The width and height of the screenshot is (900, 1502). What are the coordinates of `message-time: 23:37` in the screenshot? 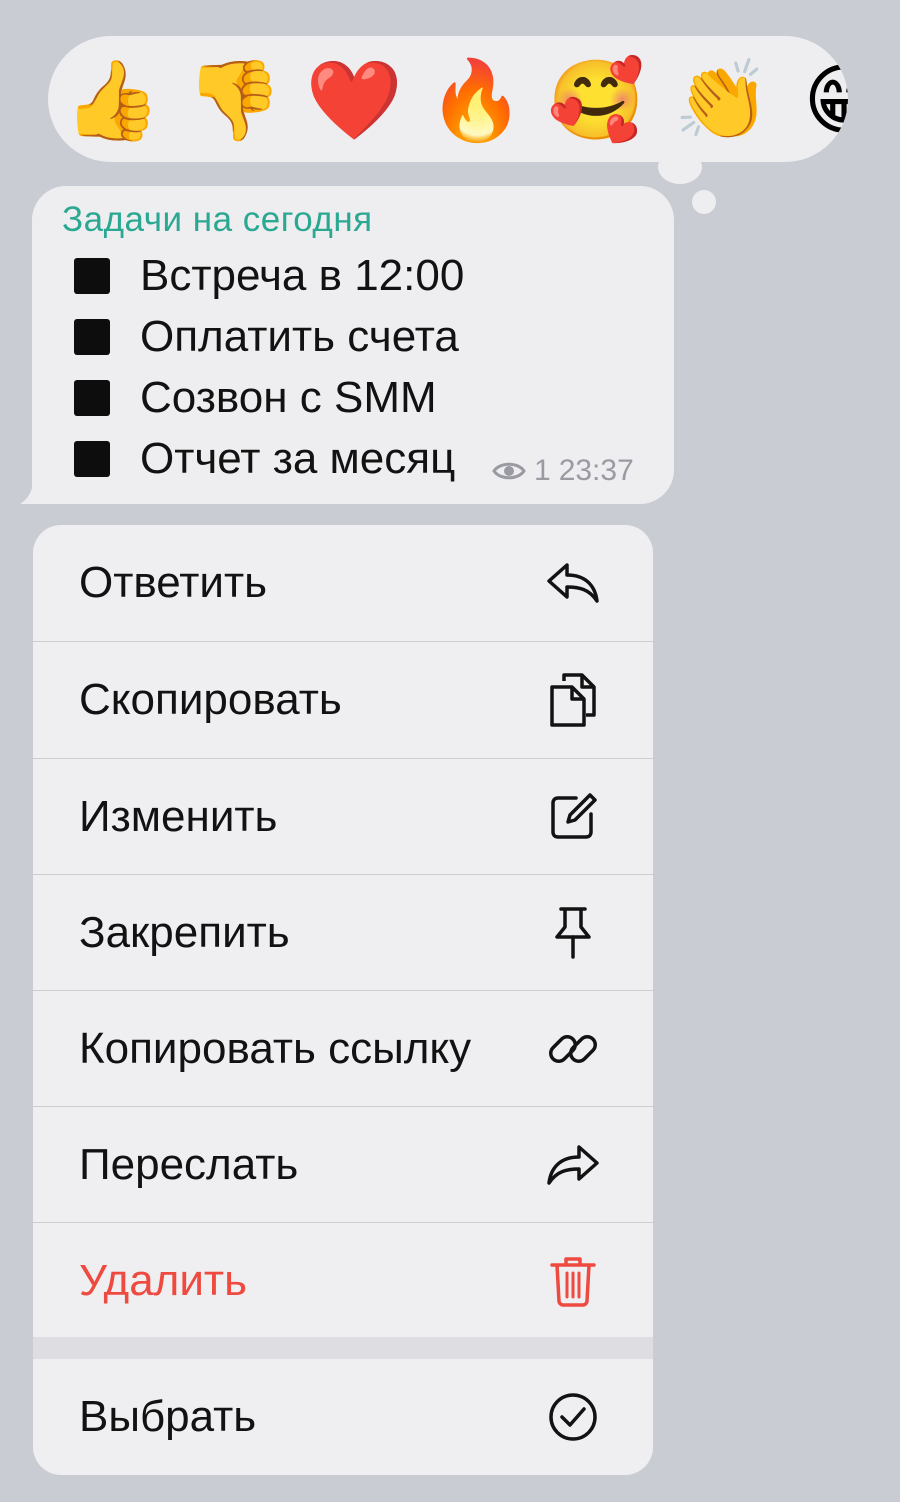 It's located at (596, 470).